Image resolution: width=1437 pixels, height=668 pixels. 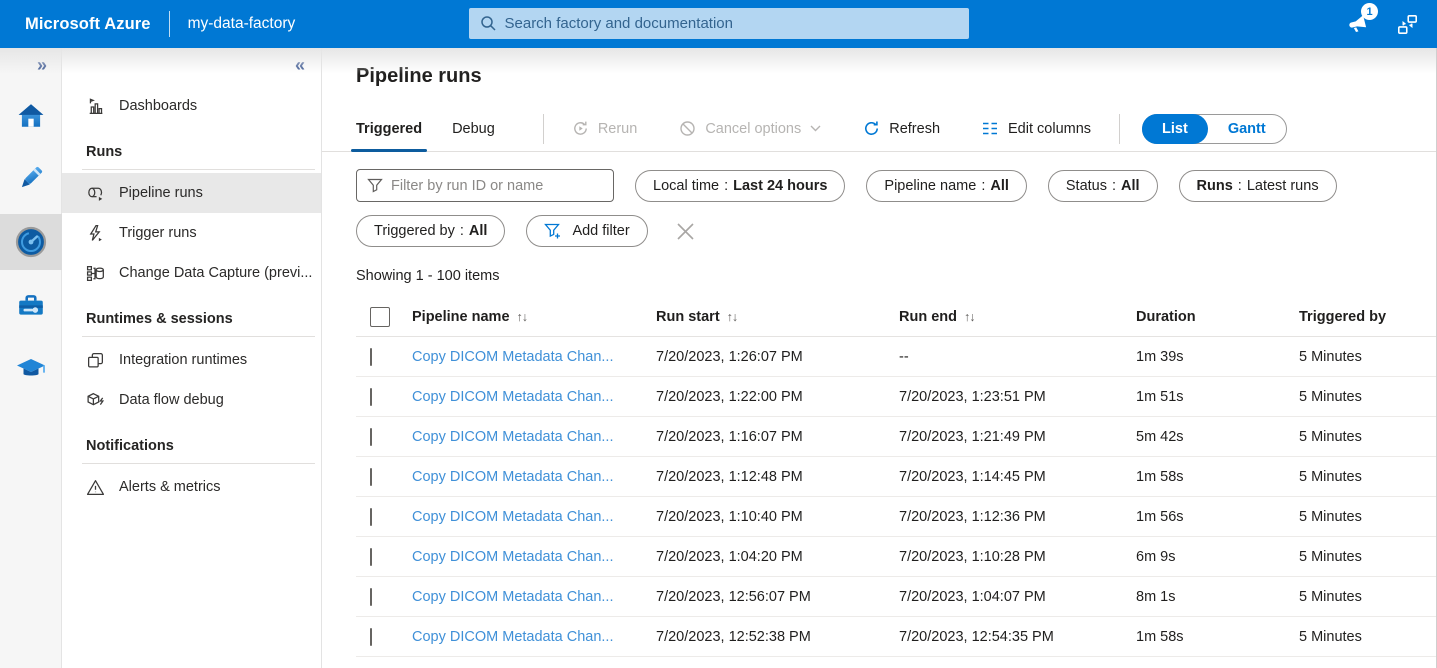 I want to click on run-start-cell: 7/20/2023, 1:04:20 PM, so click(x=729, y=556).